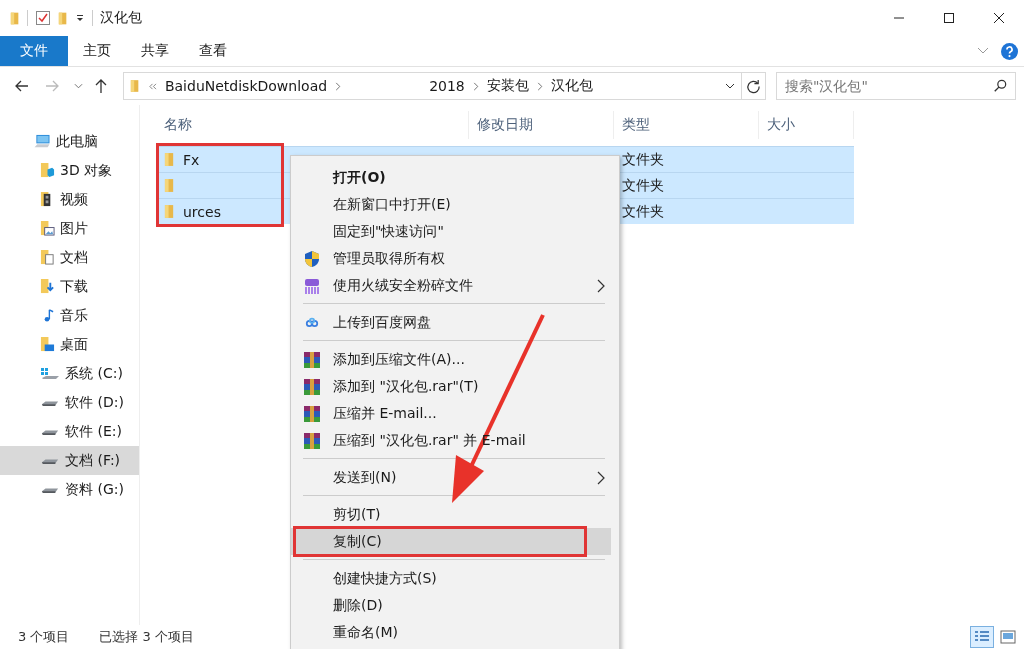 The width and height of the screenshot is (1024, 649). I want to click on window-title: 汉化包, so click(121, 18).